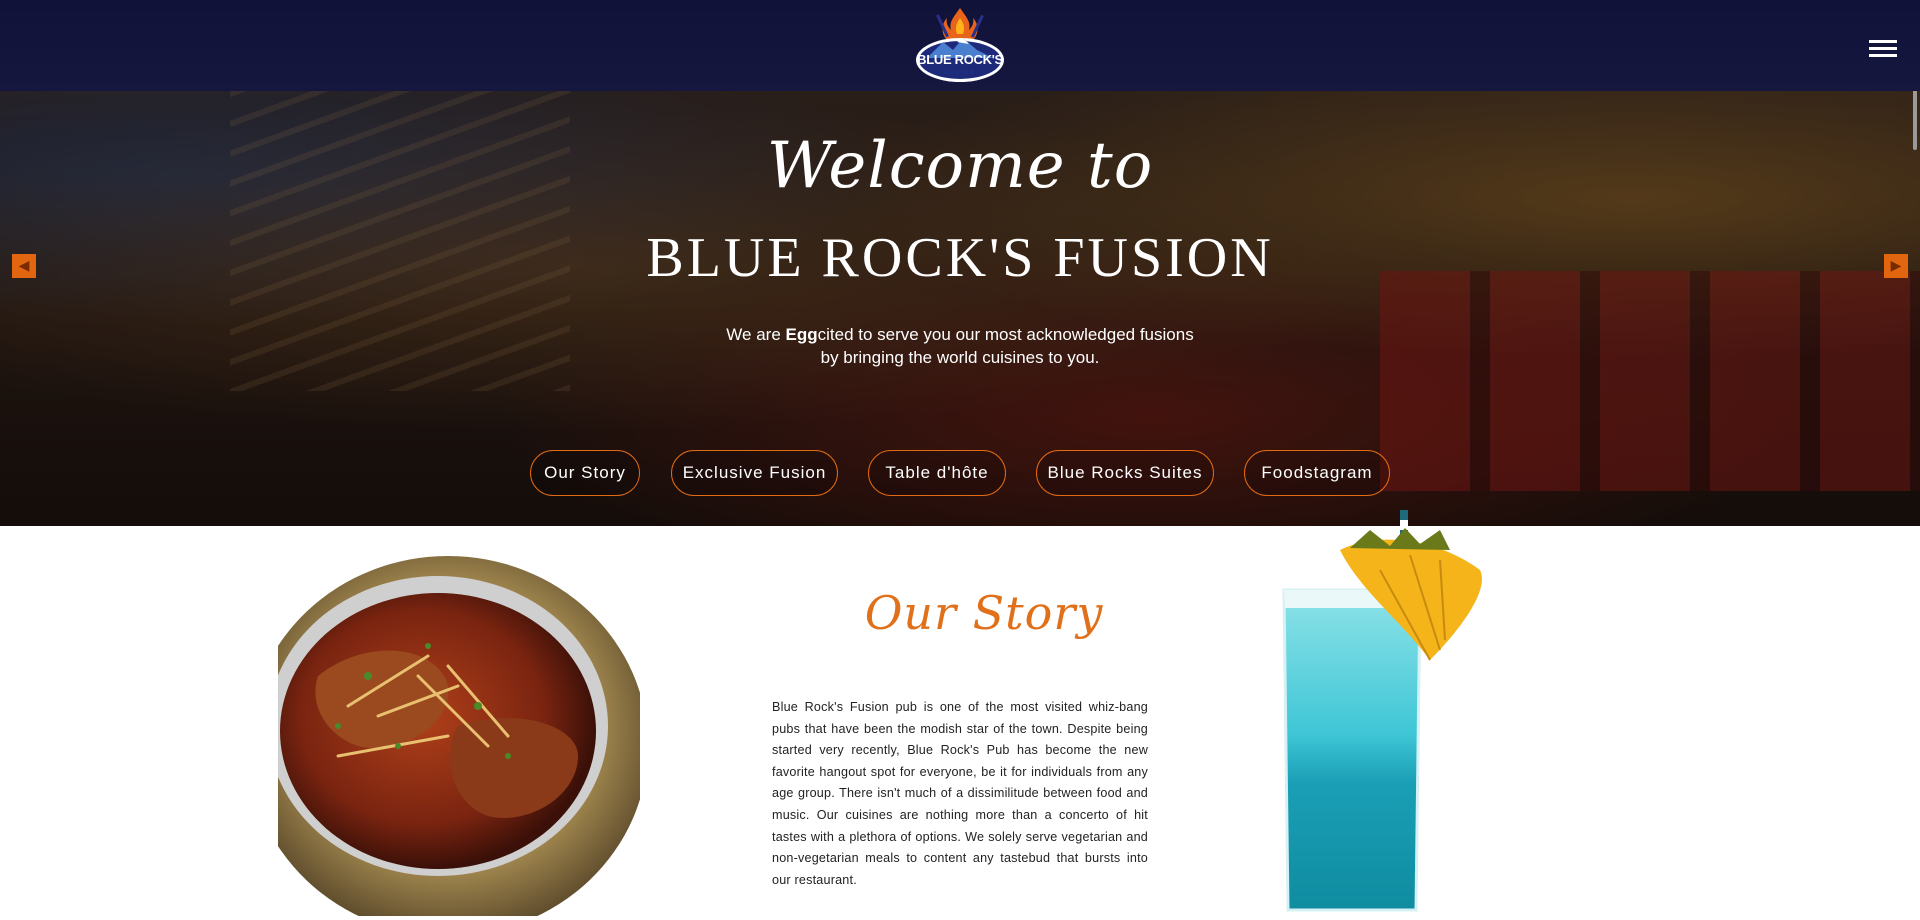 The image size is (1920, 920). What do you see at coordinates (585, 473) in the screenshot?
I see `our-story-button: Our Story` at bounding box center [585, 473].